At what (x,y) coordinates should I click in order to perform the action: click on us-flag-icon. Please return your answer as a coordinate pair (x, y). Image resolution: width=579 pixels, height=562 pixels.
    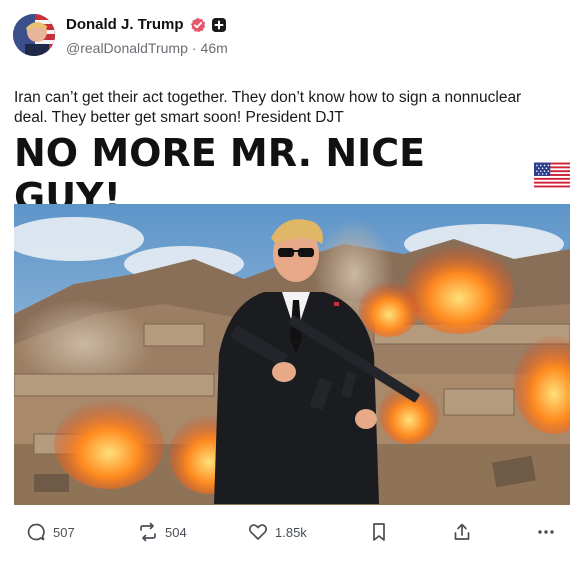
    Looking at the image, I should click on (551, 175).